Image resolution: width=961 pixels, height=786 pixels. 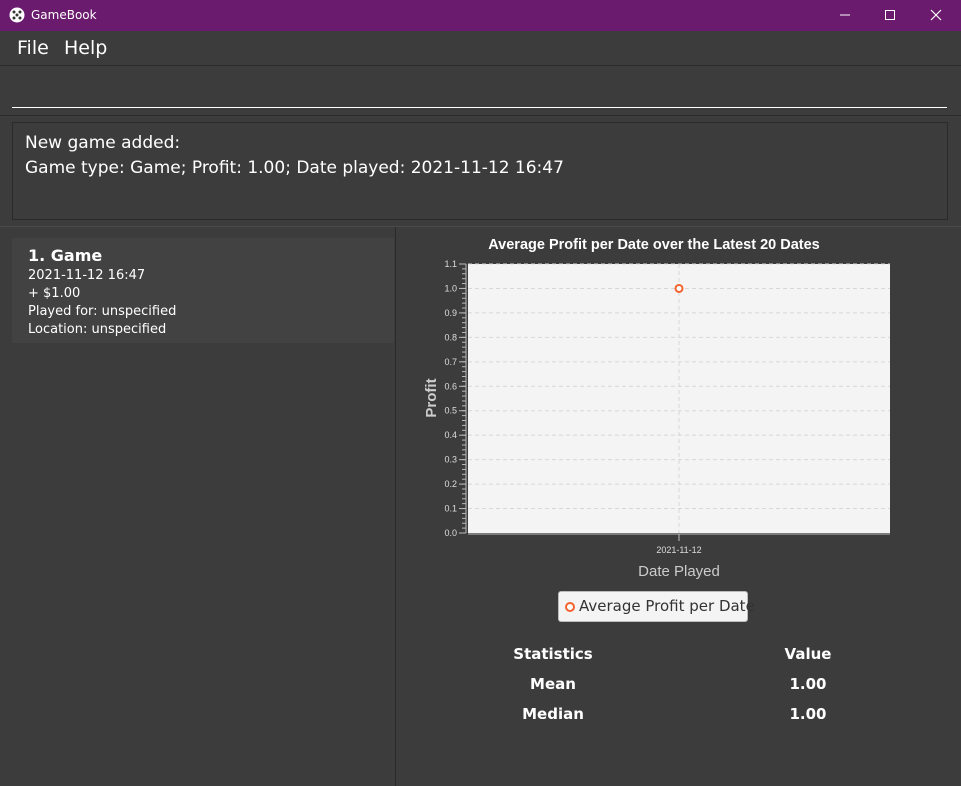 What do you see at coordinates (450, 533) in the screenshot?
I see `y-tick-label: 0.0` at bounding box center [450, 533].